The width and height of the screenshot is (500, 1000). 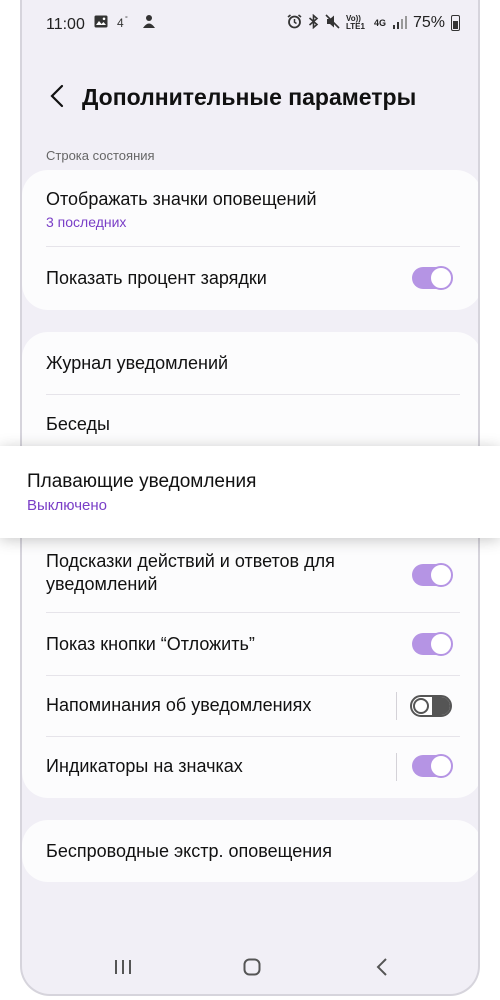 I want to click on wireless-emergency-alerts-item: Беспроводные экстр. оповещения, so click(x=250, y=851).